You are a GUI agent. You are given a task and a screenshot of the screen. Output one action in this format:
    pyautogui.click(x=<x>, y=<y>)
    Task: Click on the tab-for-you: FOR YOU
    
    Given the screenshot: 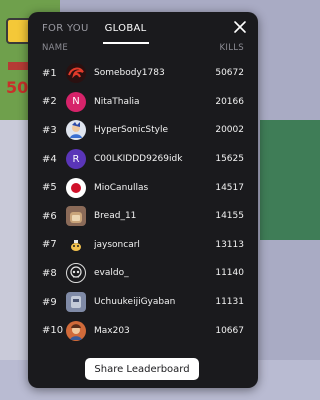 What is the action you would take?
    pyautogui.click(x=65, y=31)
    